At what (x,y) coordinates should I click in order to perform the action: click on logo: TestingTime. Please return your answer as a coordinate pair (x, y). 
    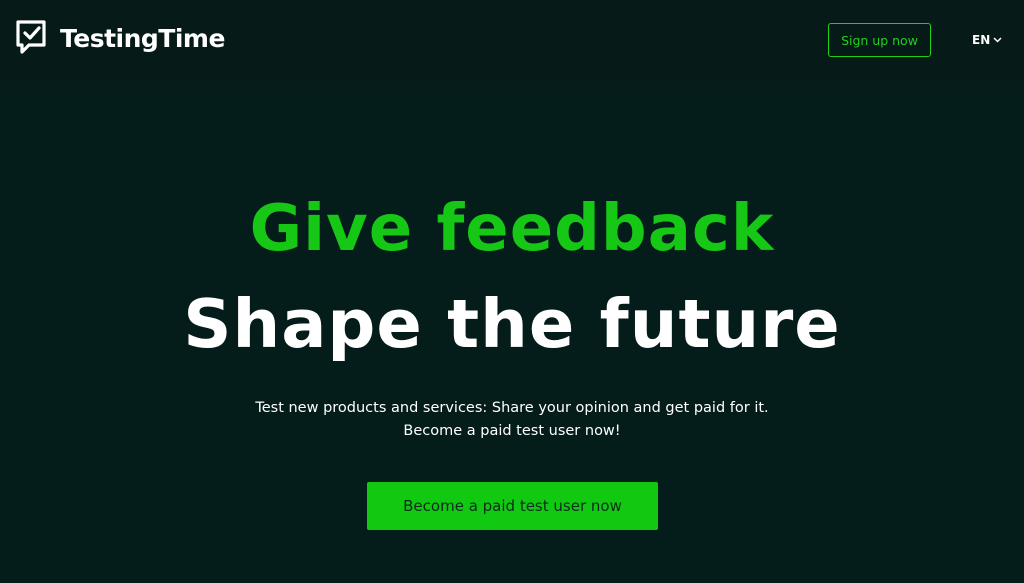
    Looking at the image, I should click on (119, 39).